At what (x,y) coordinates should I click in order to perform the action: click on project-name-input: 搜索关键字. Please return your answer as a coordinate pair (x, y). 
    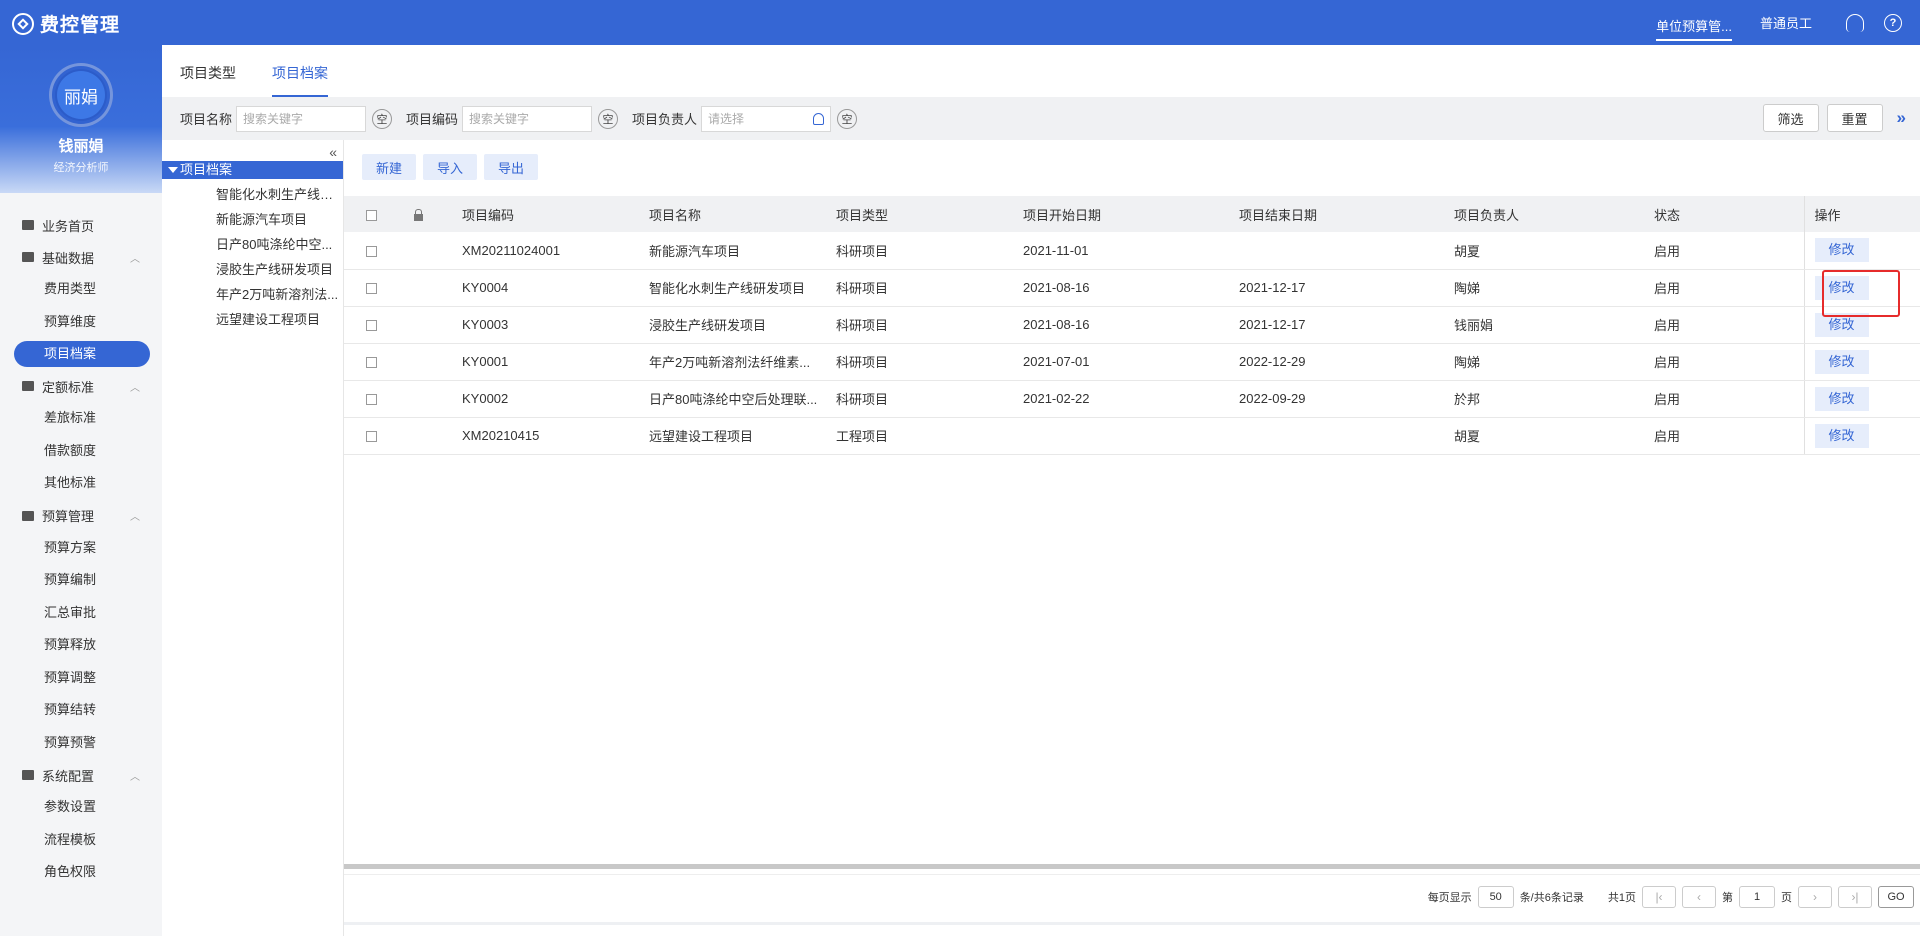
    Looking at the image, I should click on (301, 118).